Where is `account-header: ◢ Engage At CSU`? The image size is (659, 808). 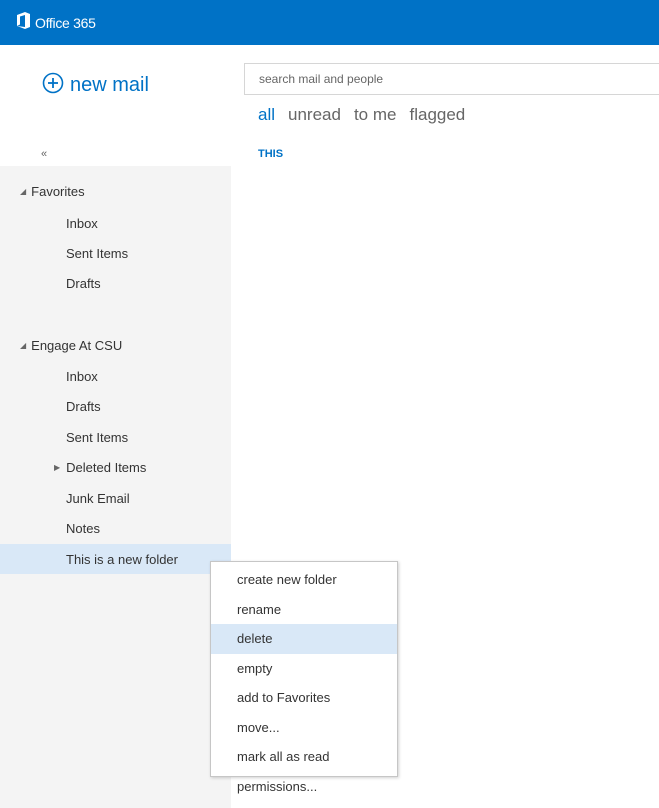 account-header: ◢ Engage At CSU is located at coordinates (71, 345).